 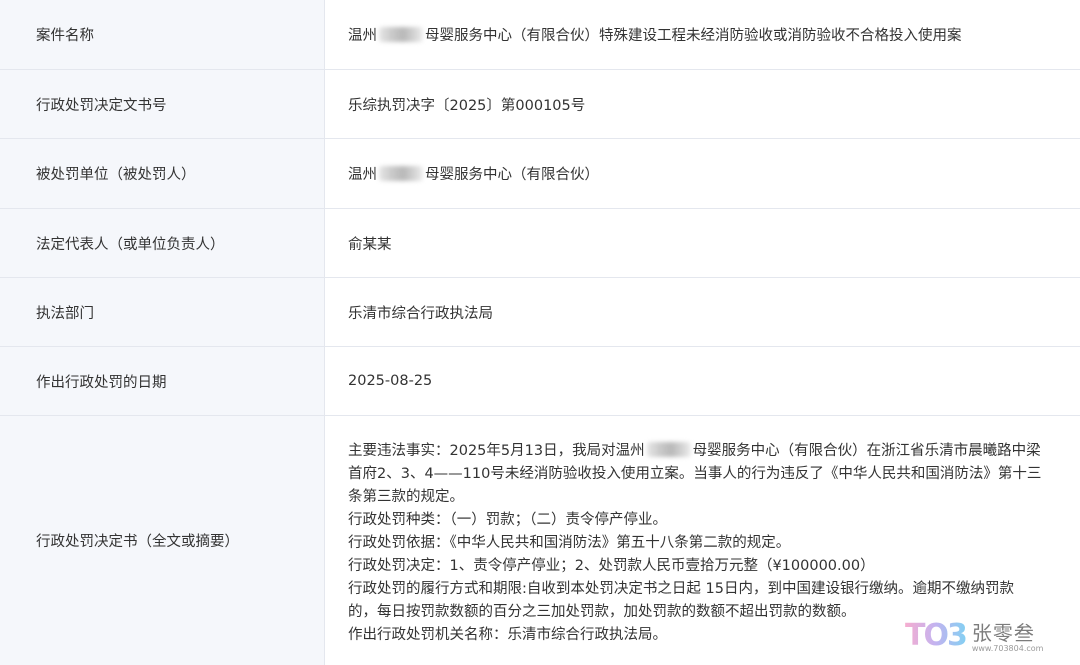 I want to click on party-suffix: 母婴服务中心（有限合伙）, so click(x=512, y=175).